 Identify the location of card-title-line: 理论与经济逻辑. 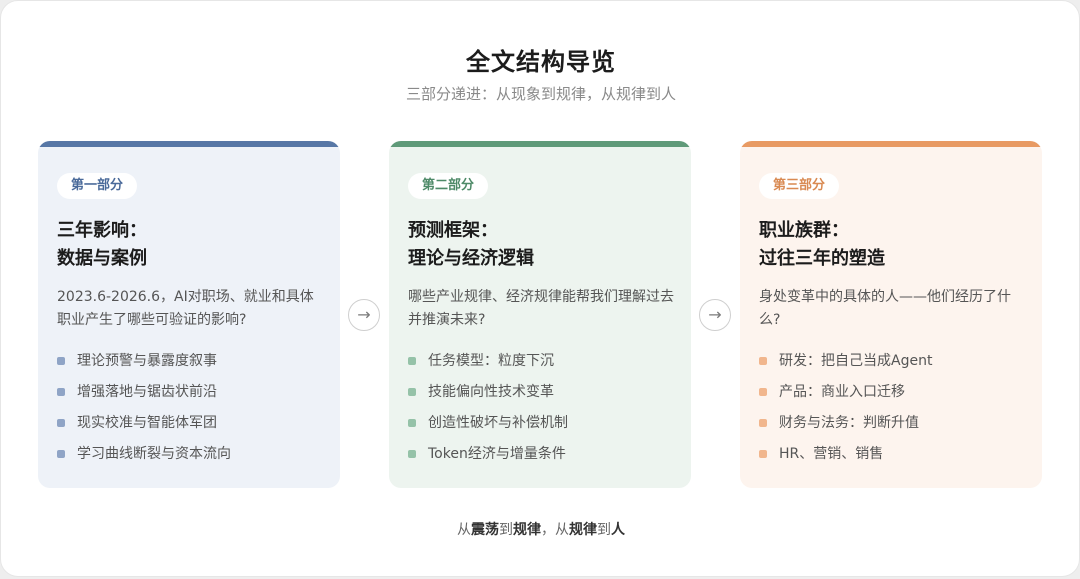
(471, 258).